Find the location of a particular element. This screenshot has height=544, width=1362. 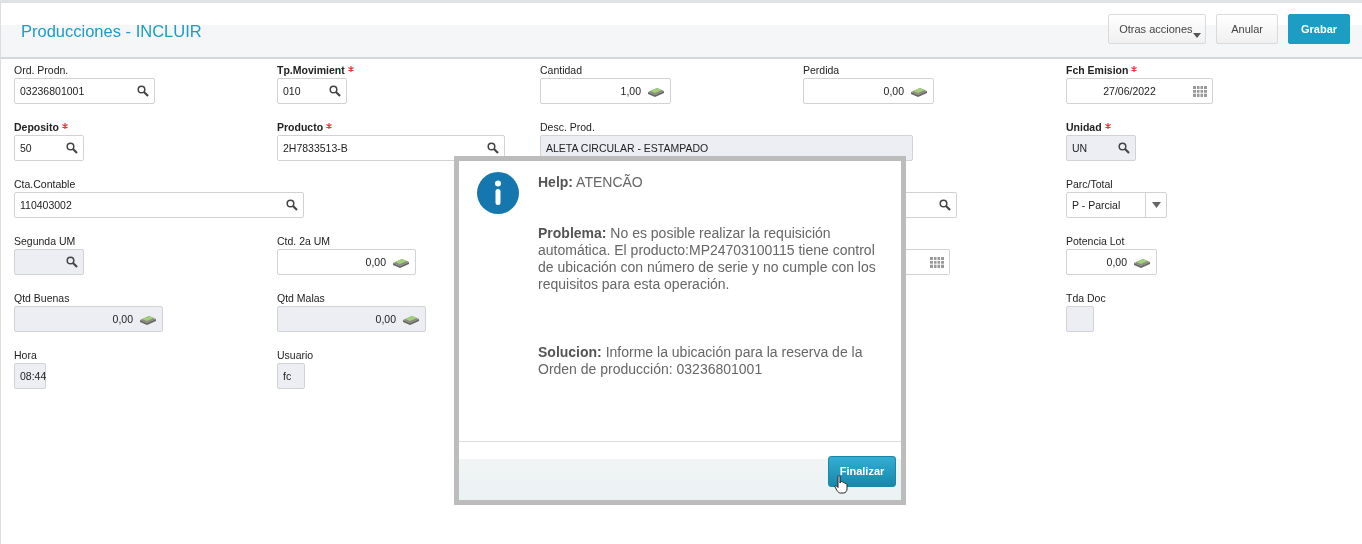

input-field: 010 is located at coordinates (312, 91).